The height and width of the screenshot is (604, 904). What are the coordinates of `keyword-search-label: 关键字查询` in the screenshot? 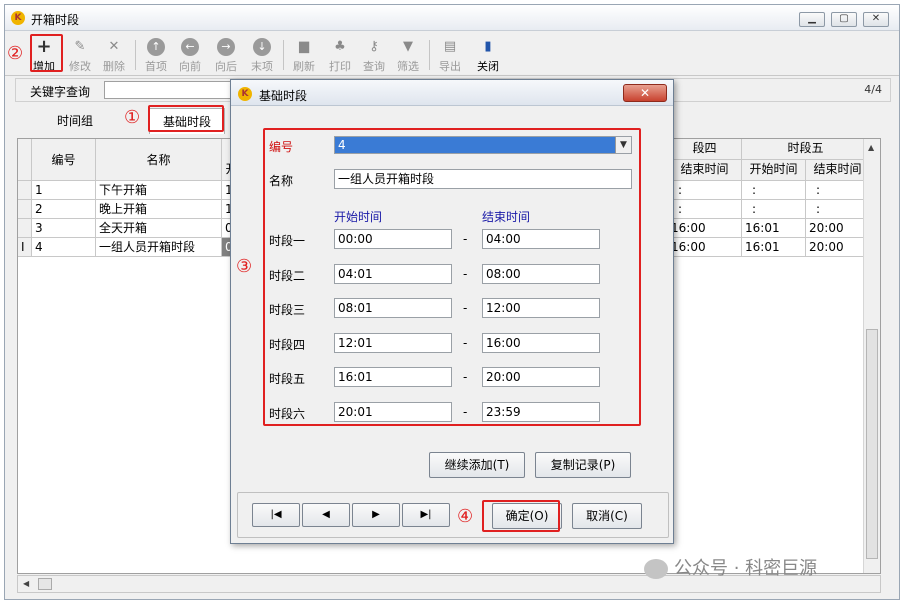 It's located at (60, 92).